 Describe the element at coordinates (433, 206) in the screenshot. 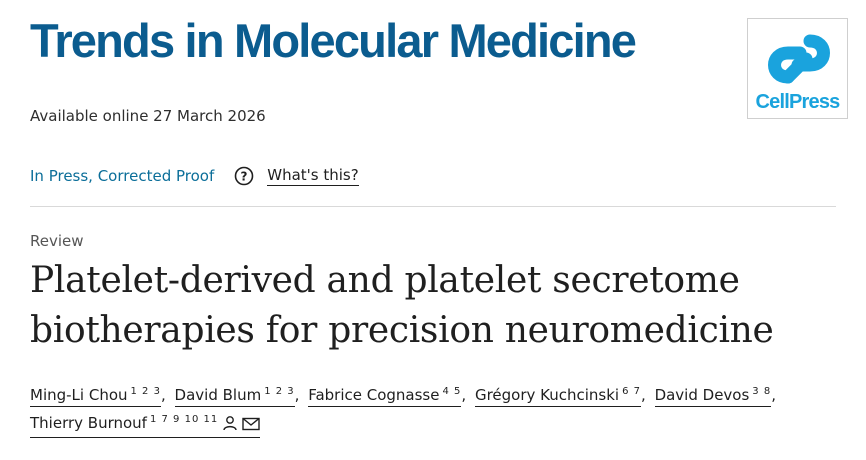

I see `divider` at that location.